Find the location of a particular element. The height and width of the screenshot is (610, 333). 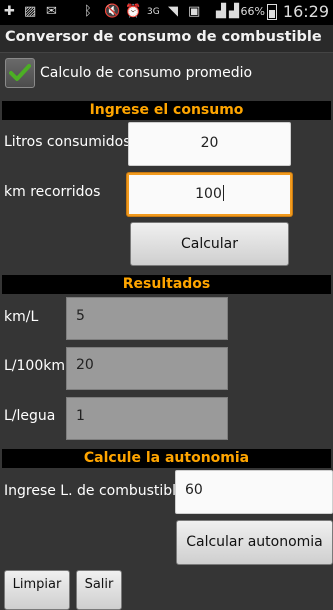

km-input: 100 is located at coordinates (209, 194).